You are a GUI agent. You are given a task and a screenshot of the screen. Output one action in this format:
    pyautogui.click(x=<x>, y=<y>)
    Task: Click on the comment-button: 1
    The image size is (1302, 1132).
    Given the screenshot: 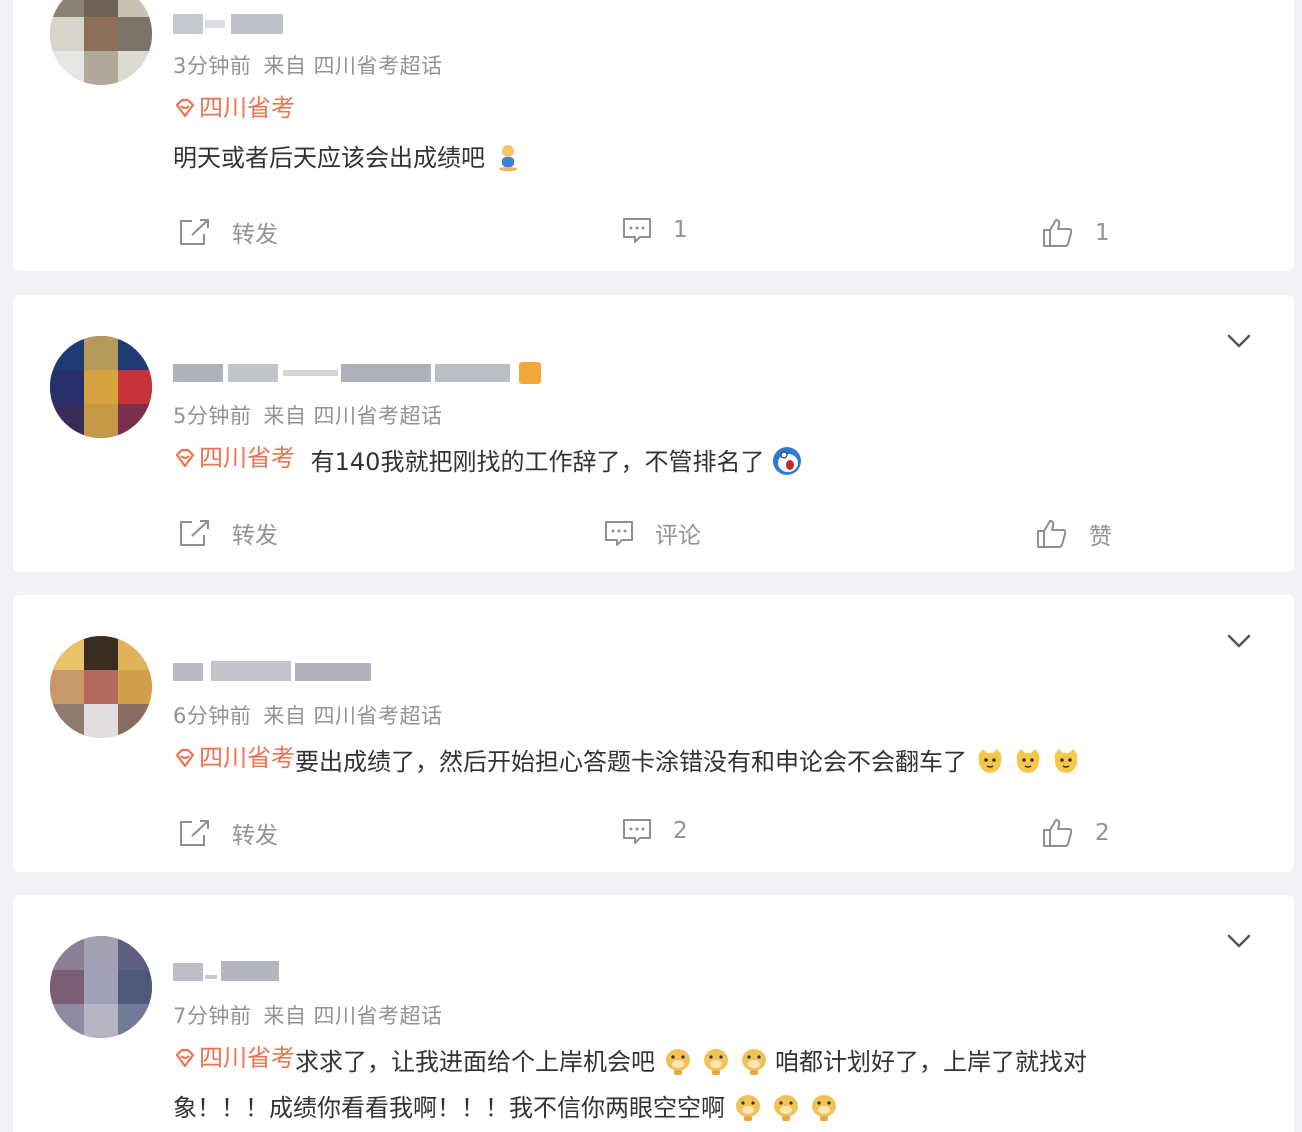 What is the action you would take?
    pyautogui.click(x=654, y=230)
    